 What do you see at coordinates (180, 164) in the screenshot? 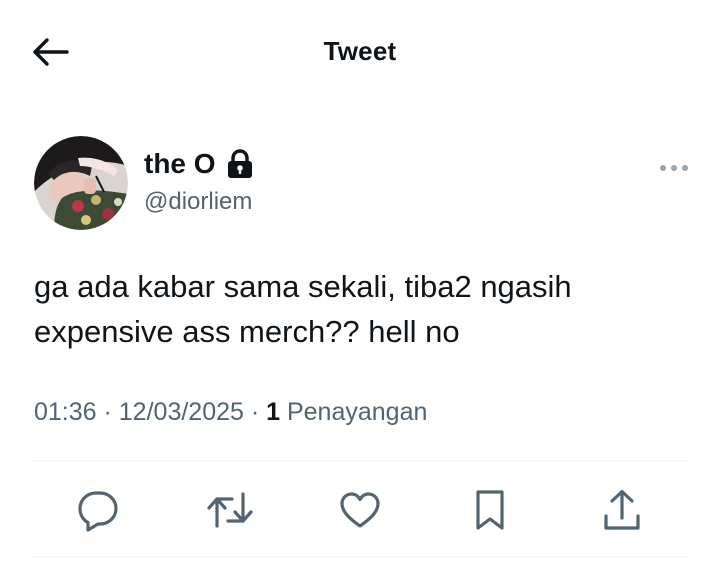
I see `display-name: the O` at bounding box center [180, 164].